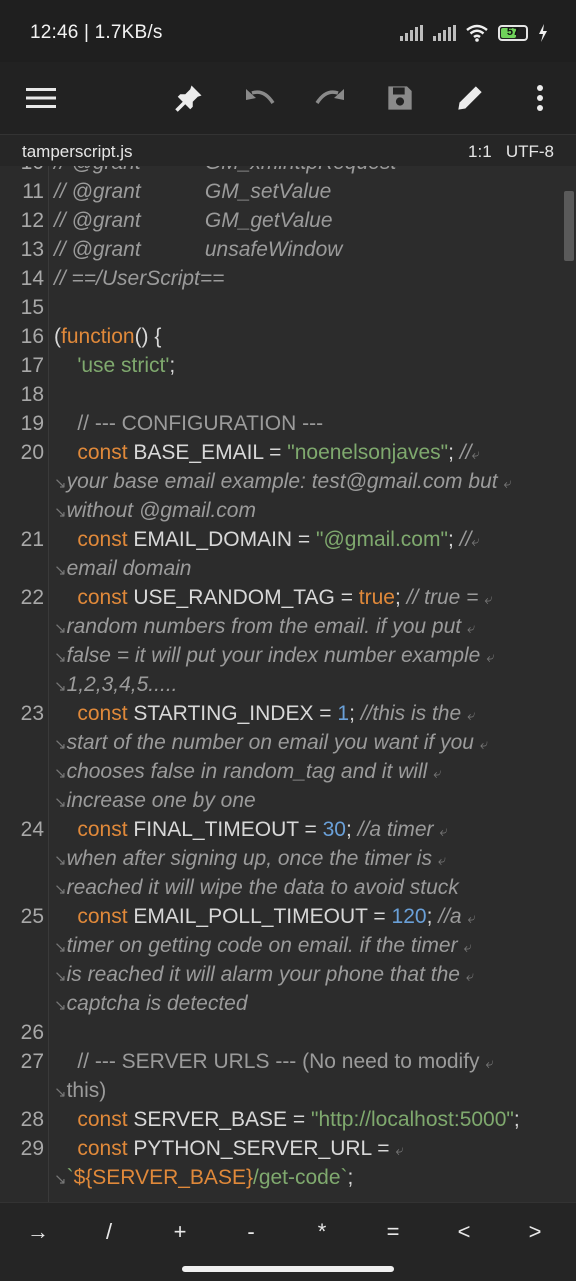 The image size is (576, 1281). Describe the element at coordinates (108, 336) in the screenshot. I see `code-line: (function() {` at that location.